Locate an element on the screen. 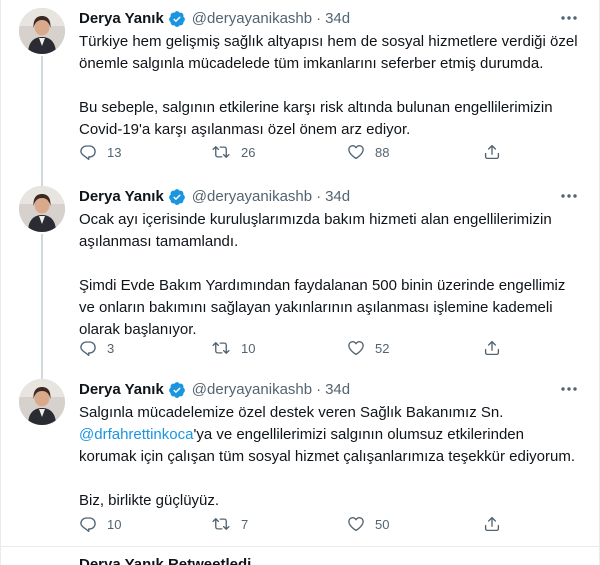 This screenshot has width=600, height=565. tweet-actions: 3 10 52 is located at coordinates (294, 348).